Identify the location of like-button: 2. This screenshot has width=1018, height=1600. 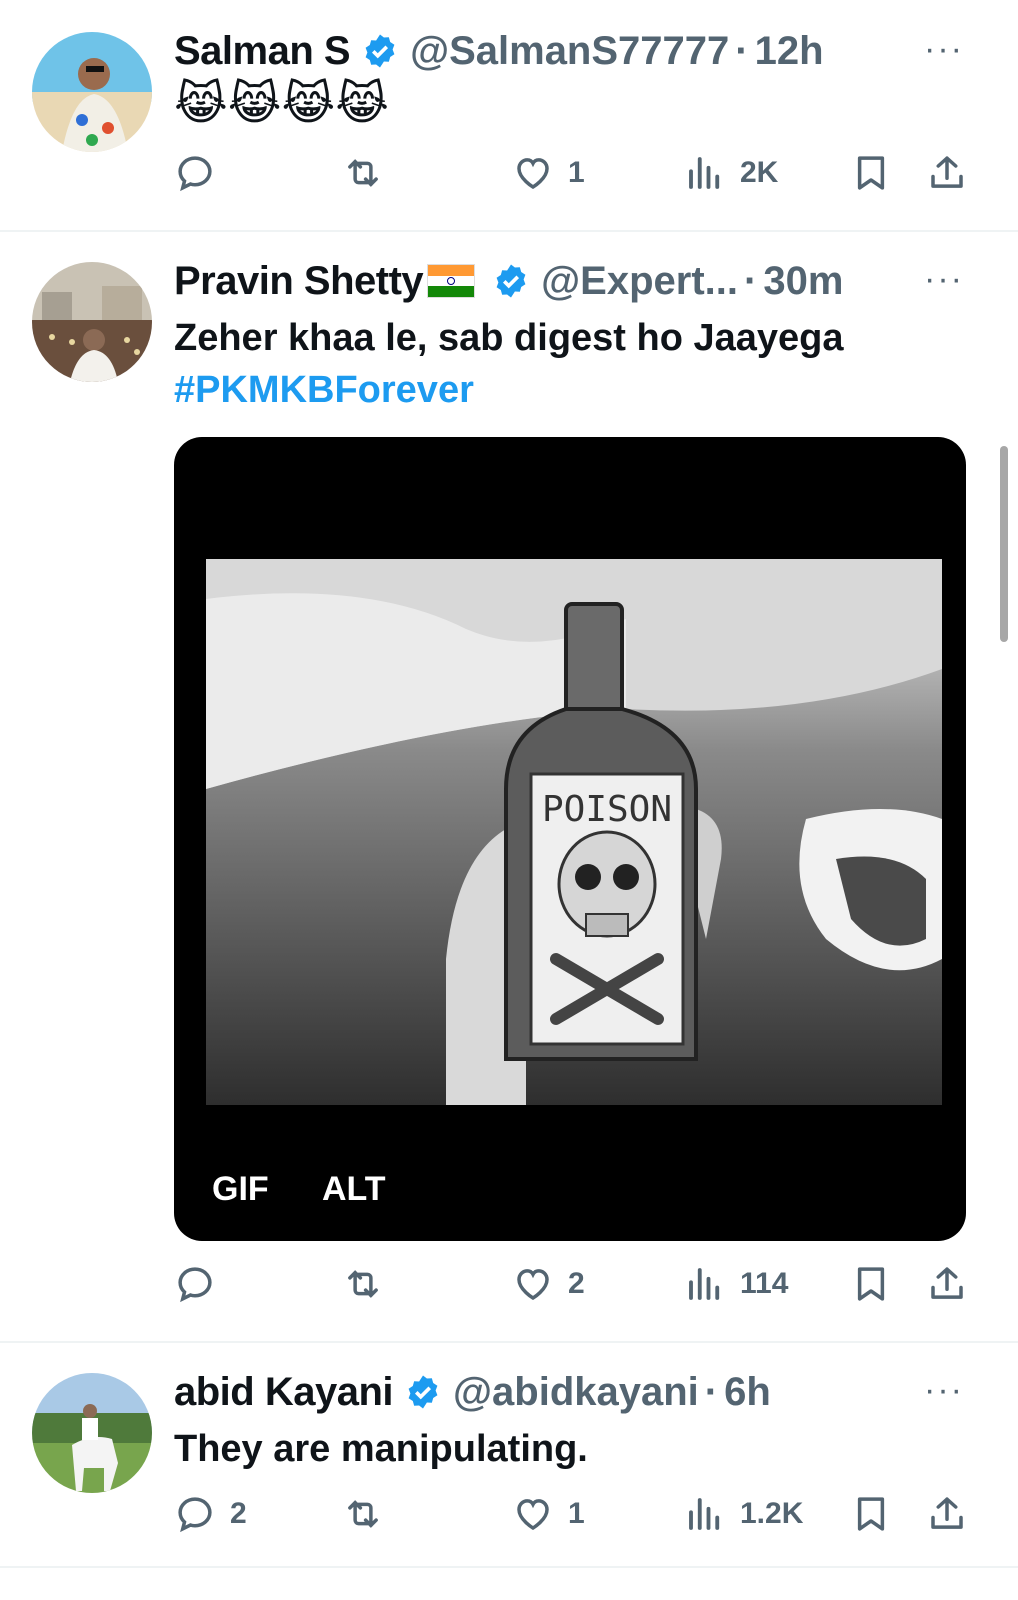
(548, 1284).